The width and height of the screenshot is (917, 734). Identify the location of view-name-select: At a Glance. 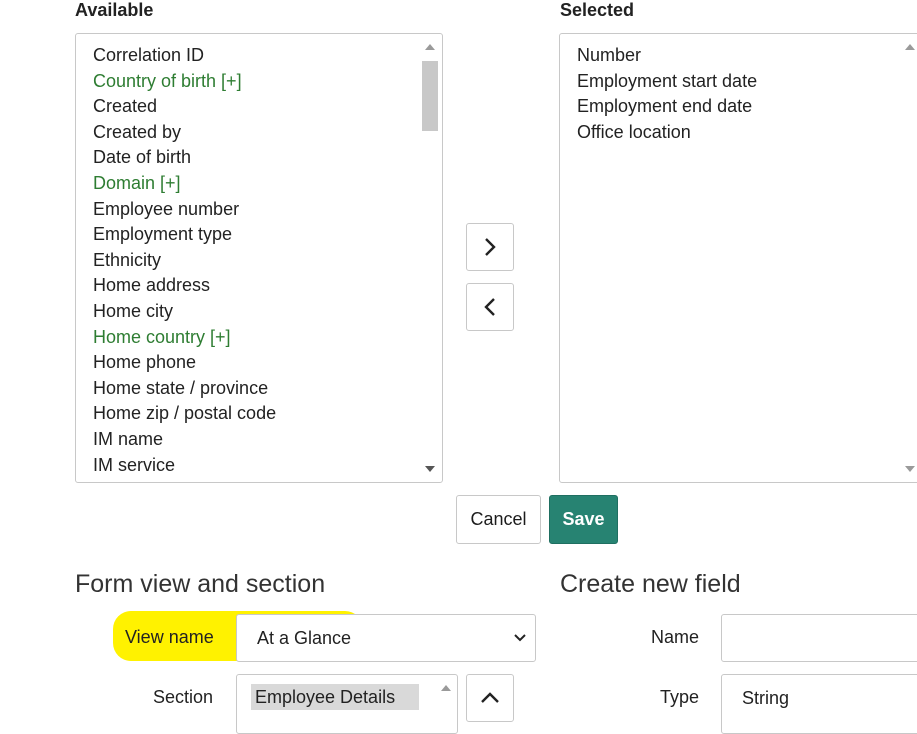
(386, 638).